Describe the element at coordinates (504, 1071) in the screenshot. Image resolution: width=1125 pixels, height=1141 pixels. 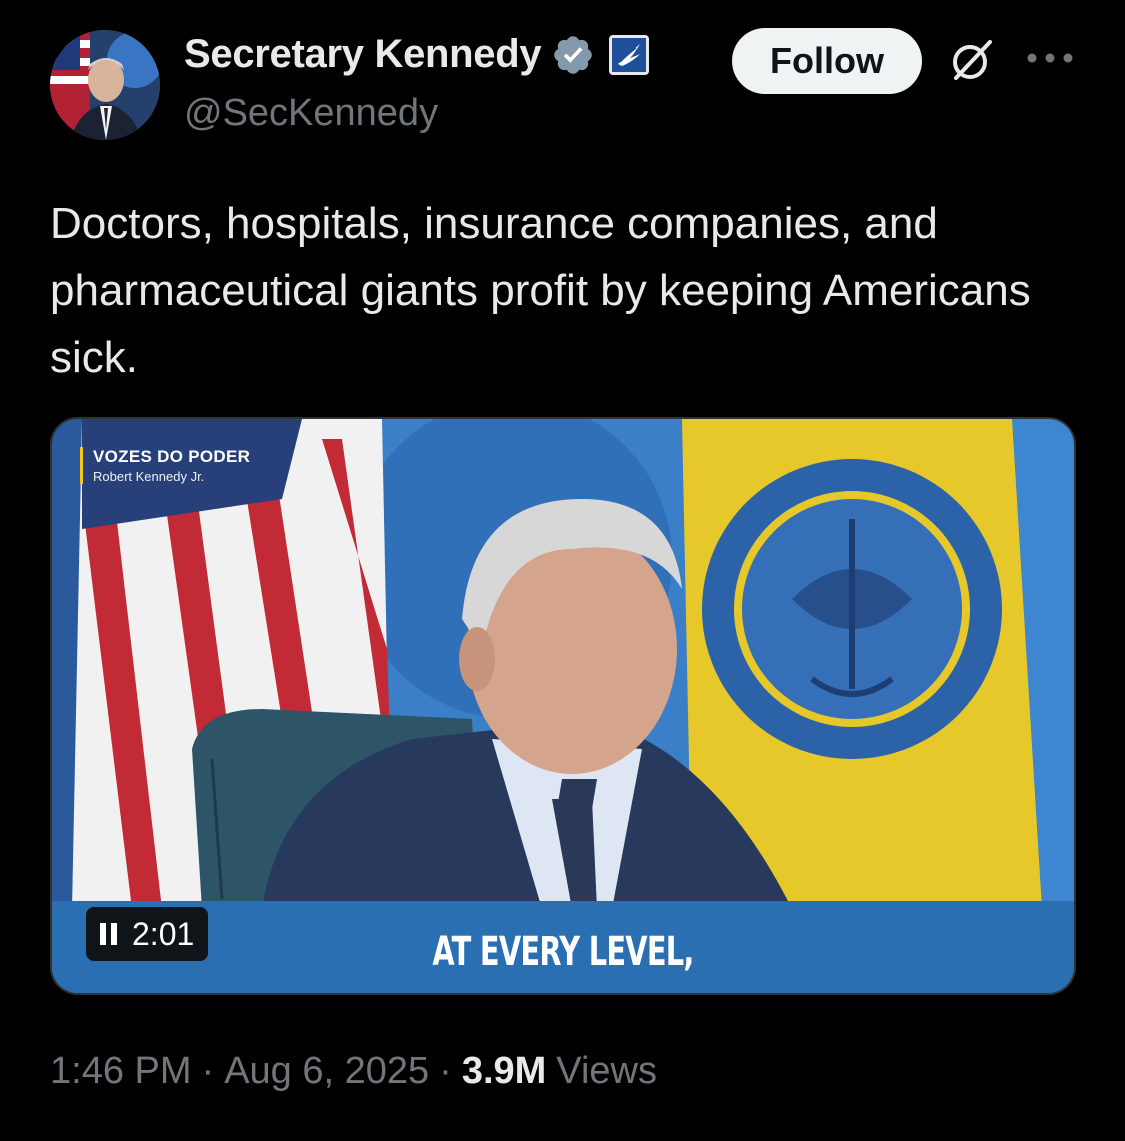
I see `views-count: 3.9M` at that location.